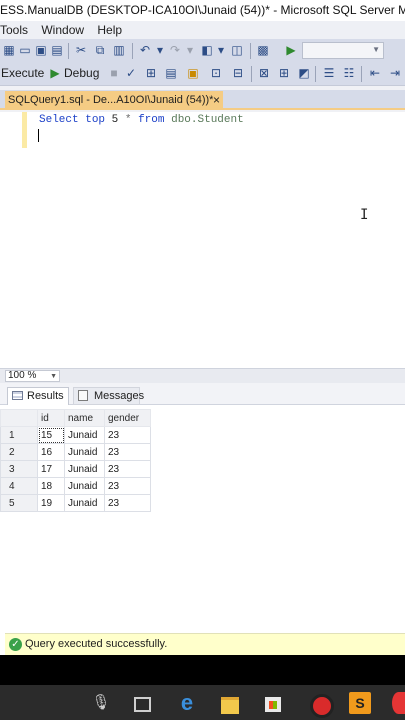 The height and width of the screenshot is (720, 405). I want to click on chrome-icon, so click(321, 705).